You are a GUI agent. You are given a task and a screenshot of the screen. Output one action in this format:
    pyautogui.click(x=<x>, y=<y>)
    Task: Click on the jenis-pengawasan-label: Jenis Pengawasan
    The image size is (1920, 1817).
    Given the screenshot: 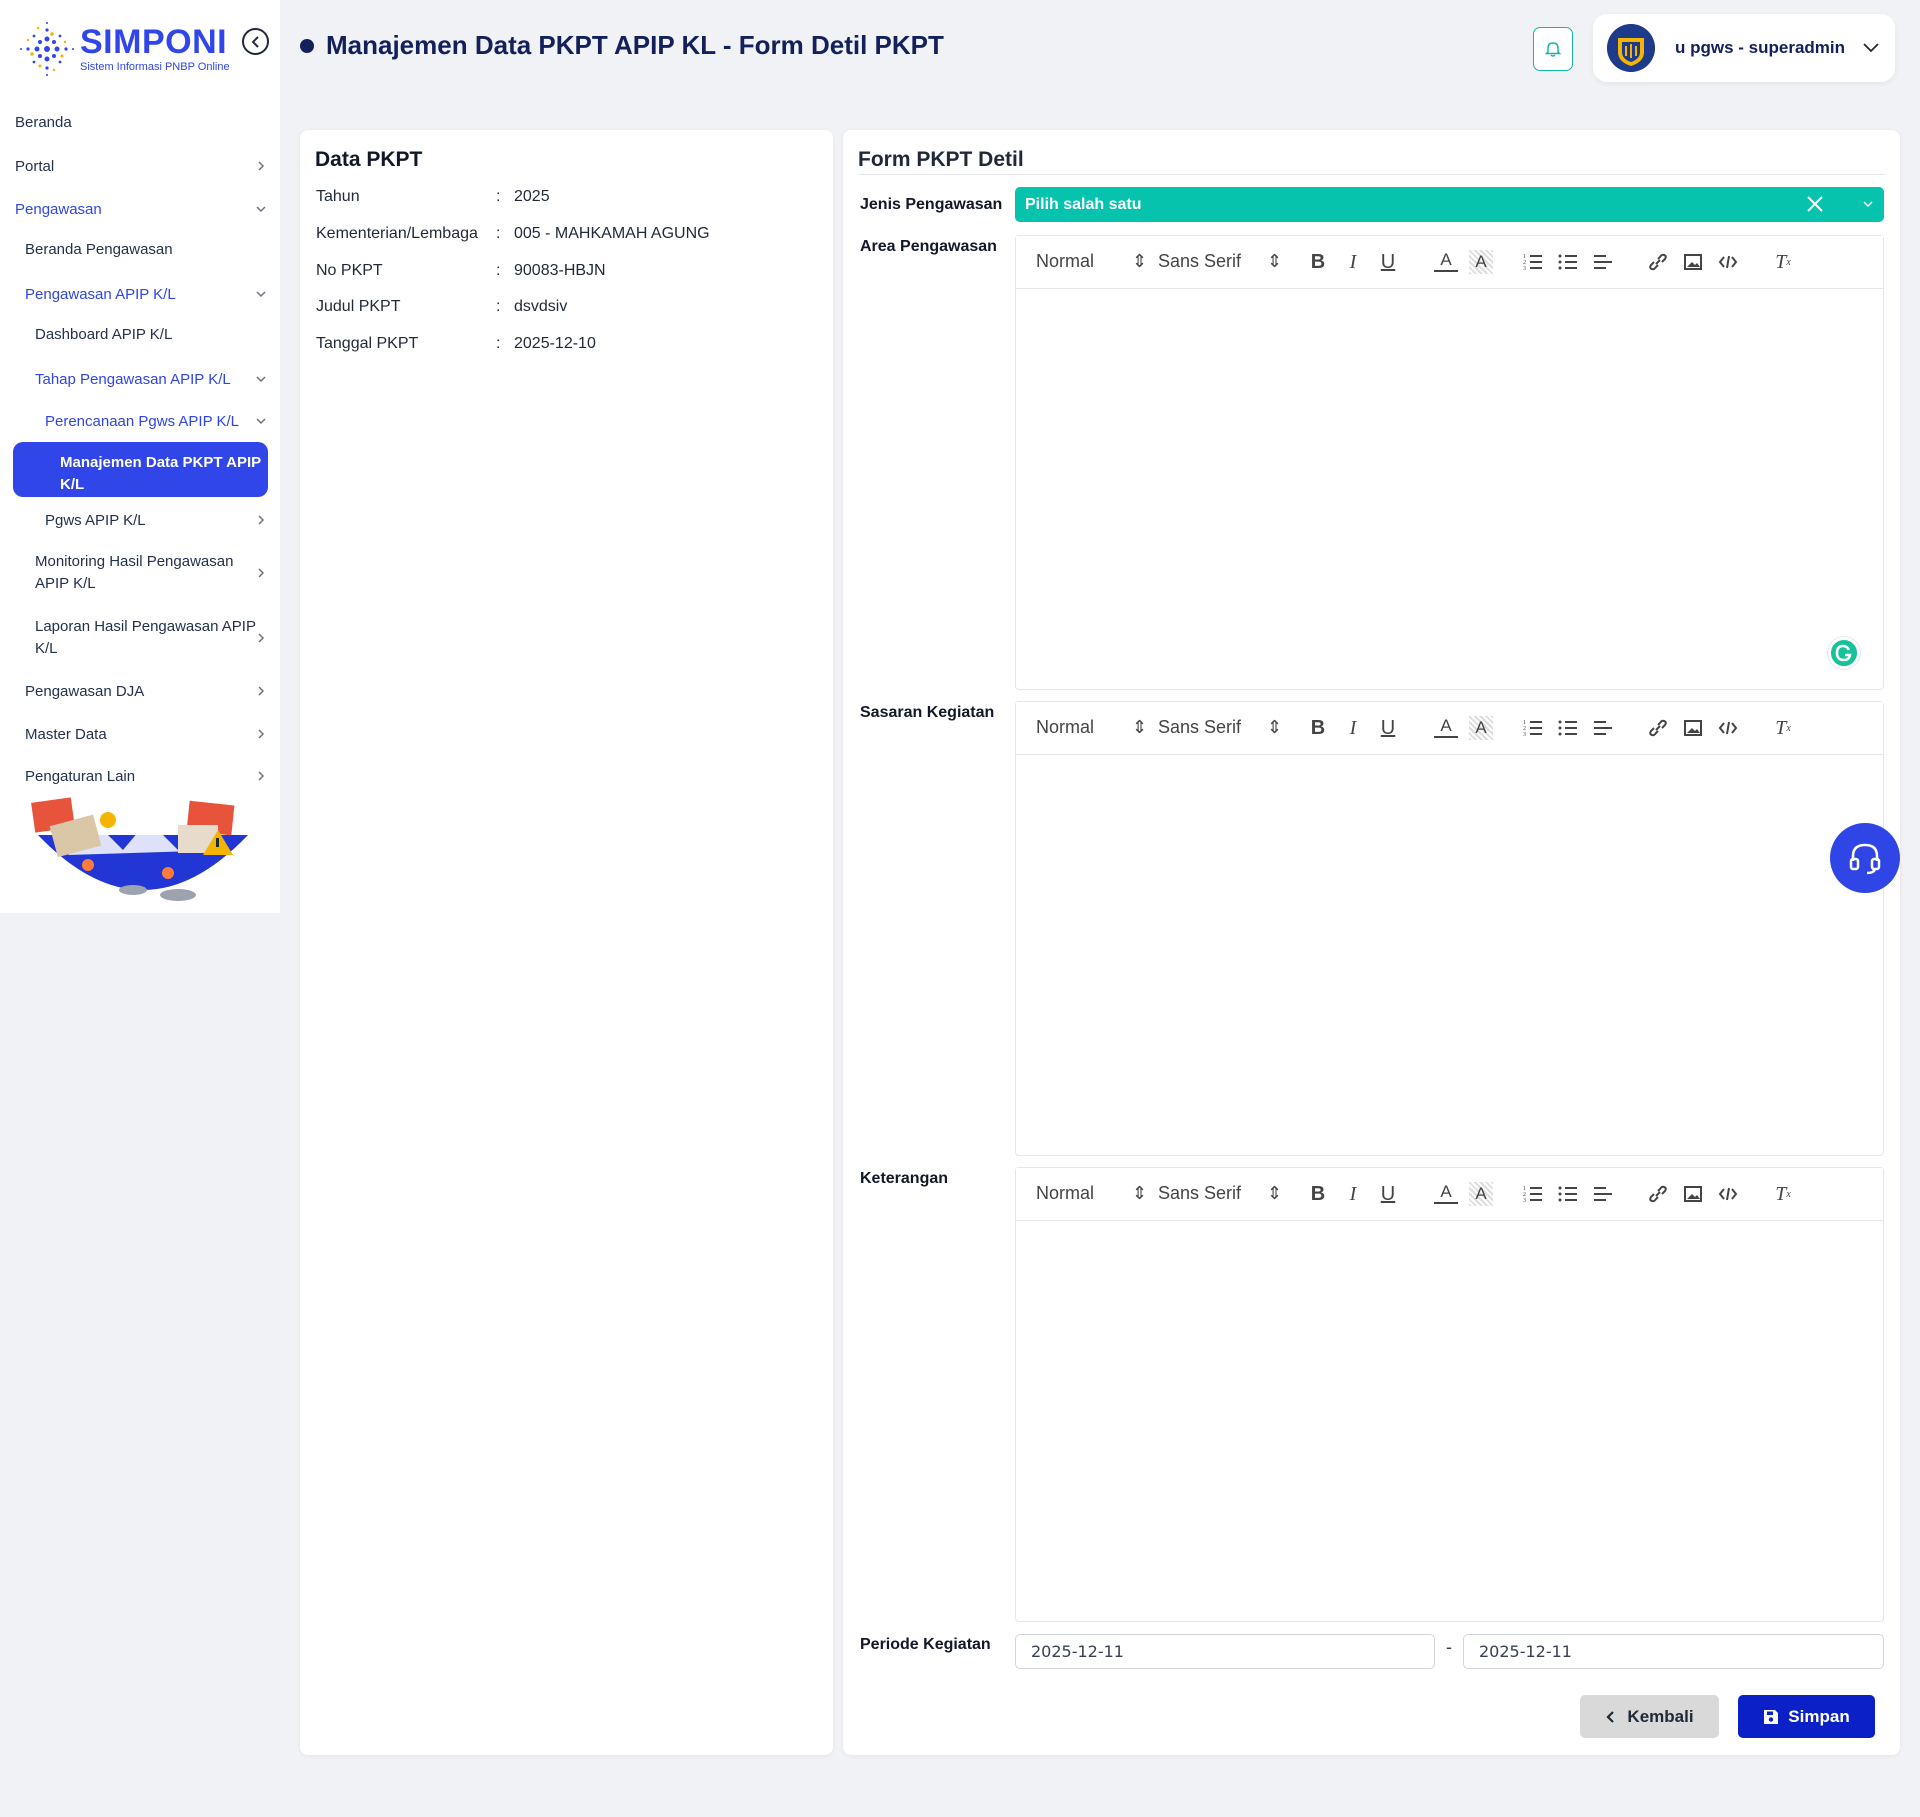 What is the action you would take?
    pyautogui.click(x=931, y=204)
    